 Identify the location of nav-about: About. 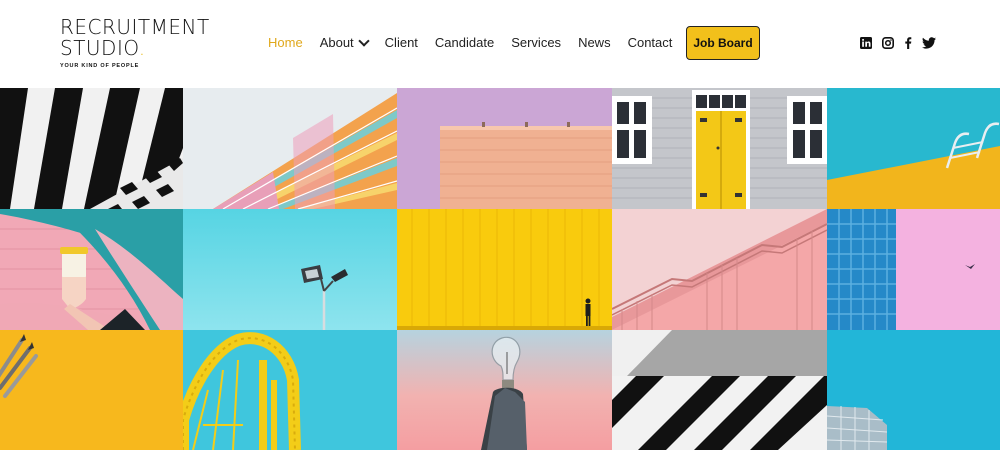
(344, 42).